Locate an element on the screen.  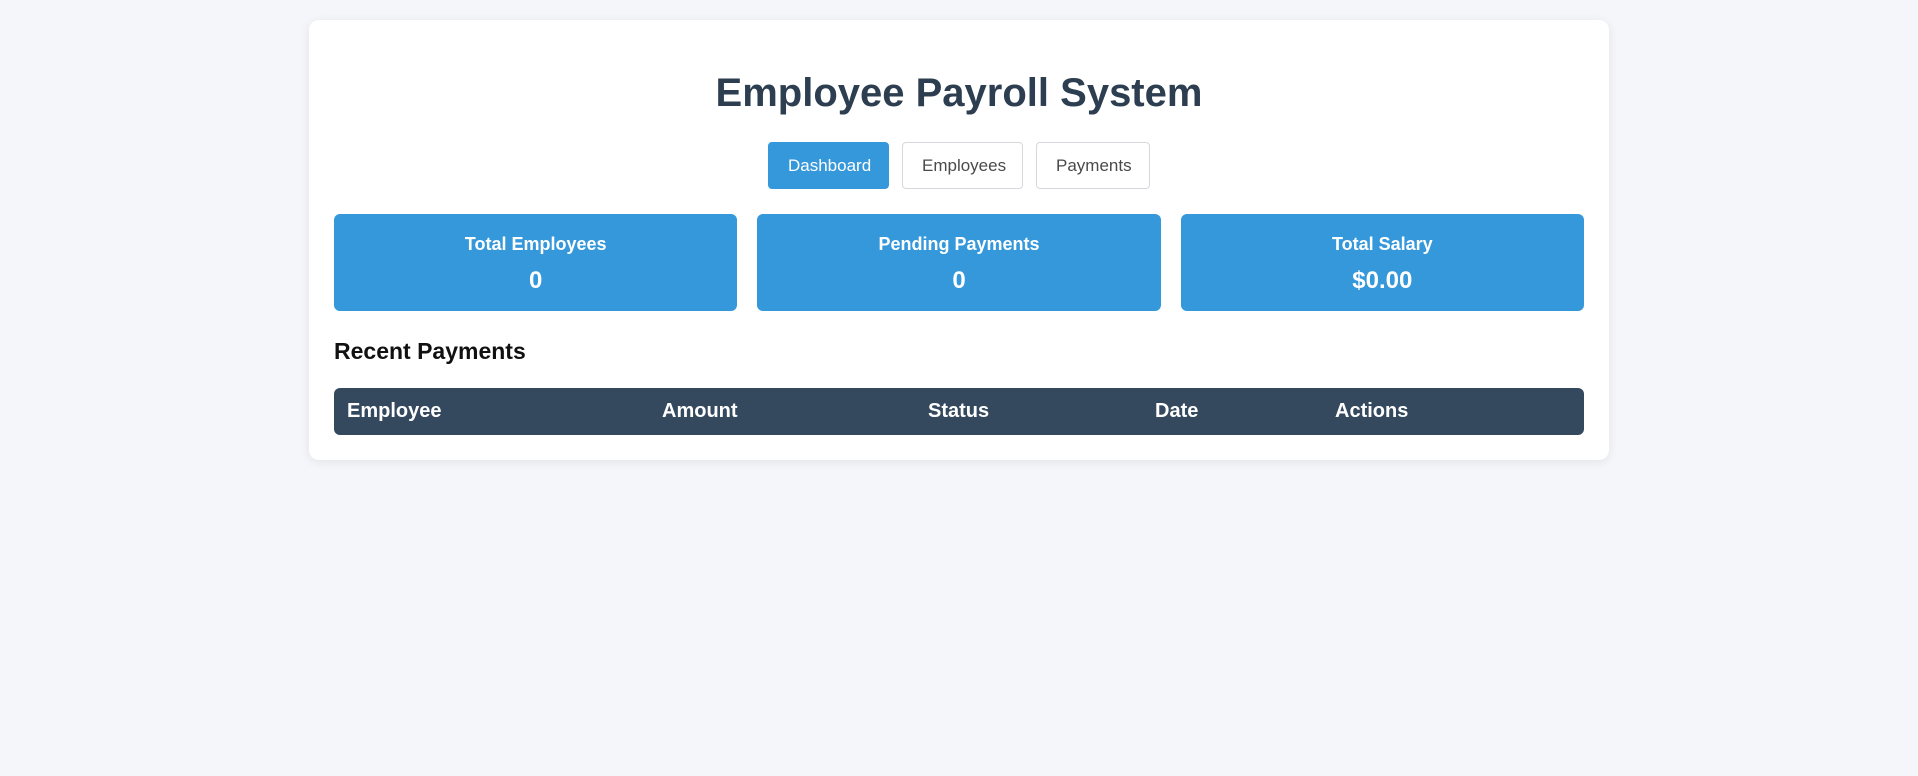
payments-table: Employee Amount Status Date Actions is located at coordinates (959, 411).